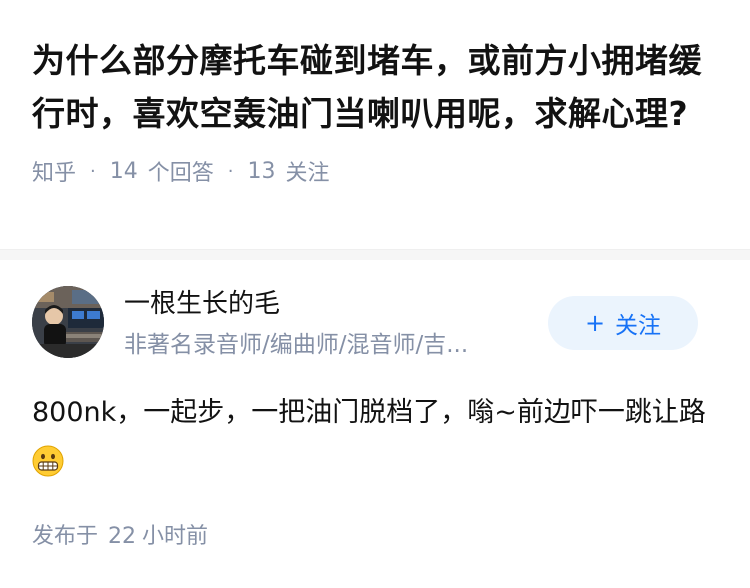 Image resolution: width=750 pixels, height=588 pixels. I want to click on publish-time: 发布于 22 小时前, so click(120, 537).